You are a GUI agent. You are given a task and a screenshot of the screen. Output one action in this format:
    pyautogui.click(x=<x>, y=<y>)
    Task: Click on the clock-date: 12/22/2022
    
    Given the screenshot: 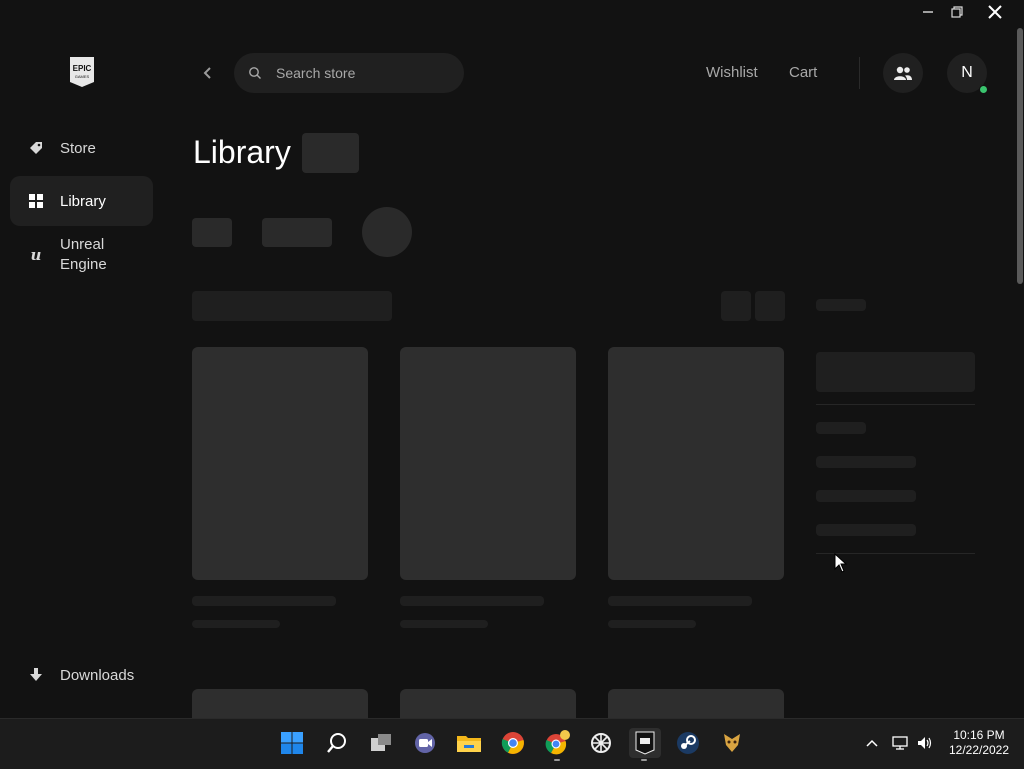 What is the action you would take?
    pyautogui.click(x=979, y=750)
    